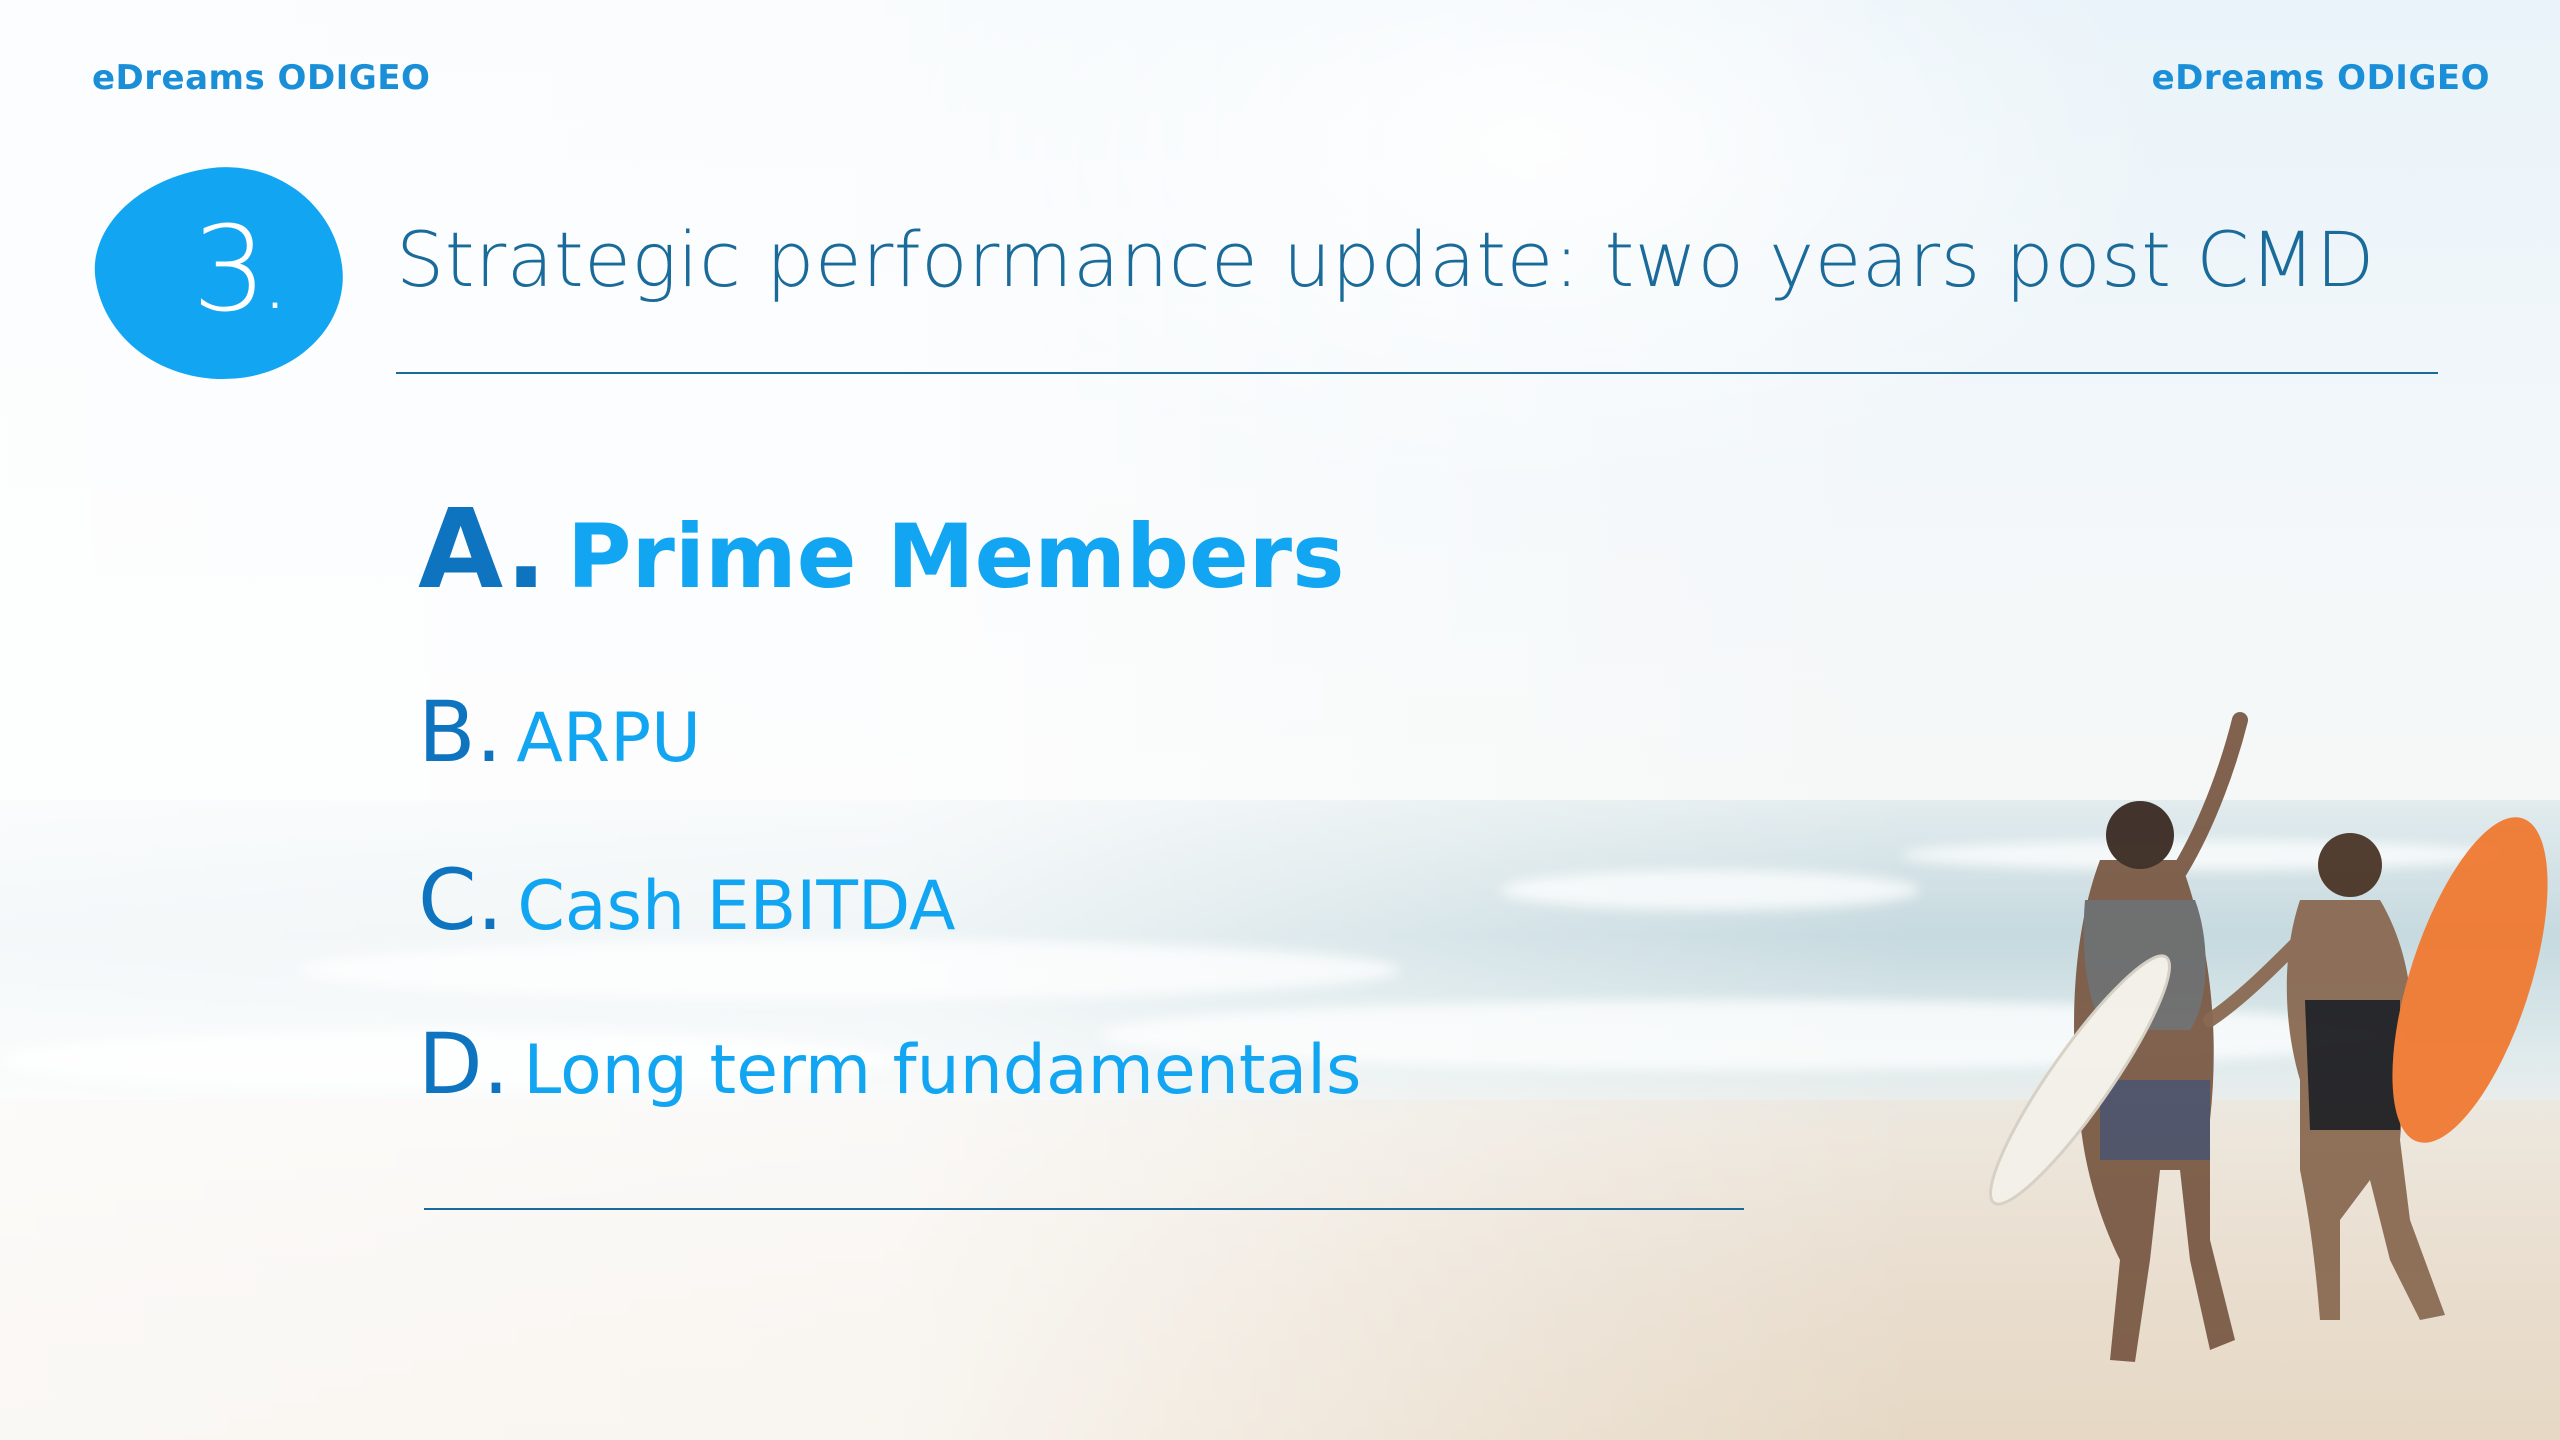 The height and width of the screenshot is (1440, 2560). I want to click on agenda-item-prime-members: A. Prime Members, so click(881, 549).